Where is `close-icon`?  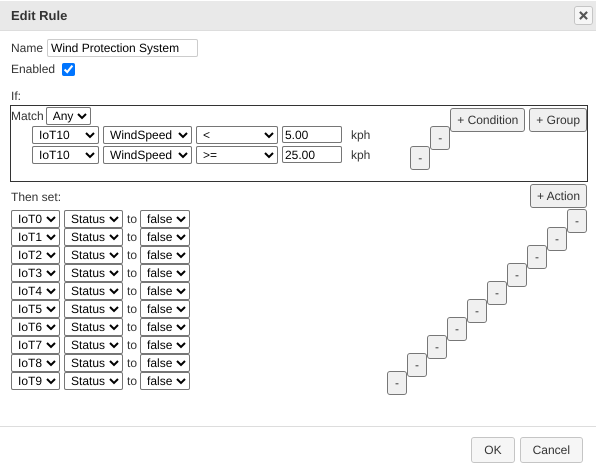 close-icon is located at coordinates (583, 15).